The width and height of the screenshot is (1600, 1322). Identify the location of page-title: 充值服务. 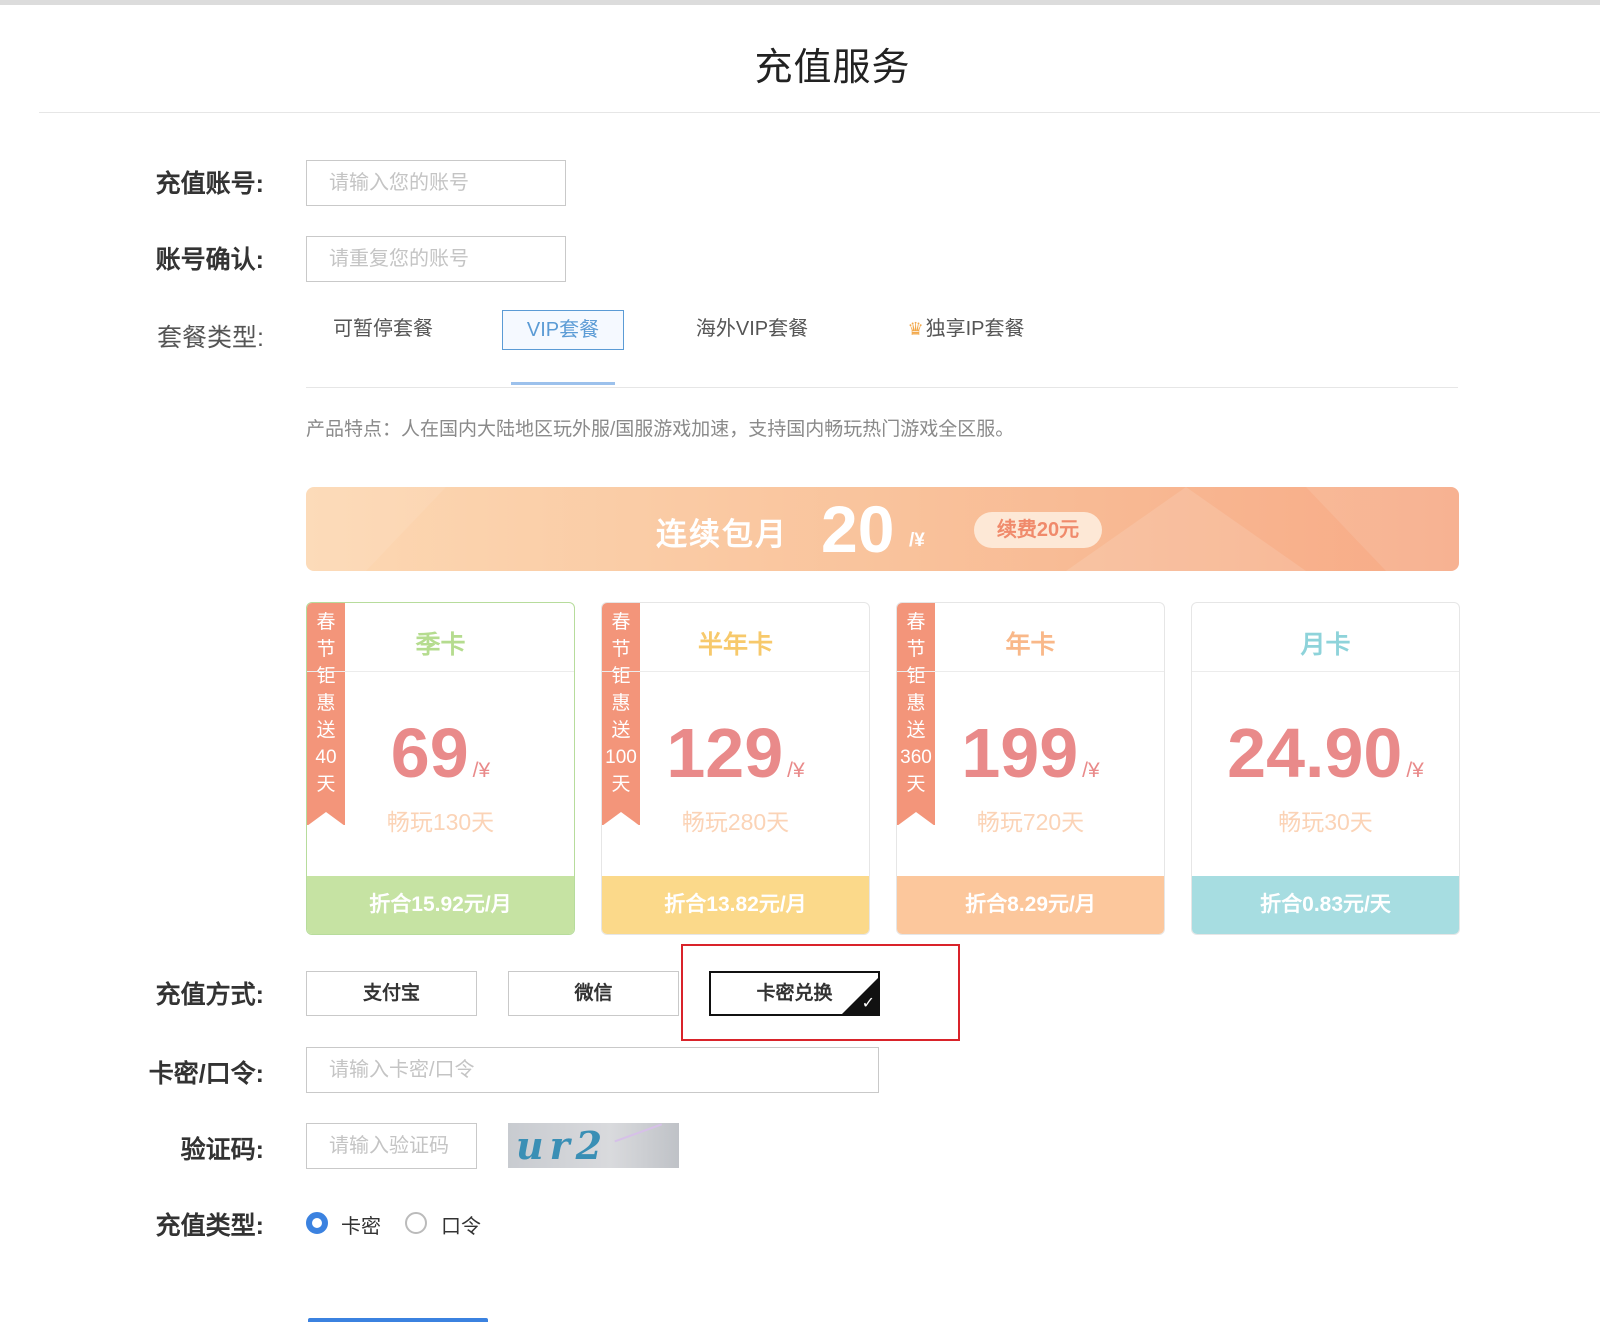
(832, 68).